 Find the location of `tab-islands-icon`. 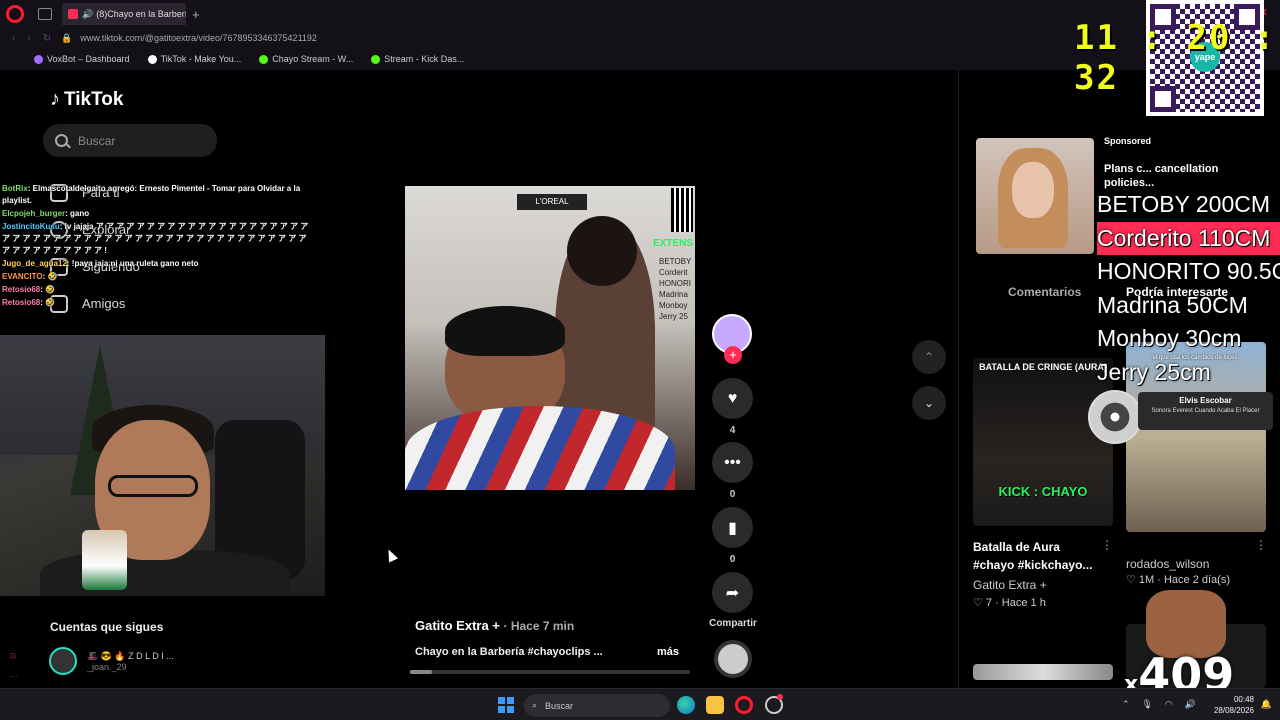

tab-islands-icon is located at coordinates (45, 14).